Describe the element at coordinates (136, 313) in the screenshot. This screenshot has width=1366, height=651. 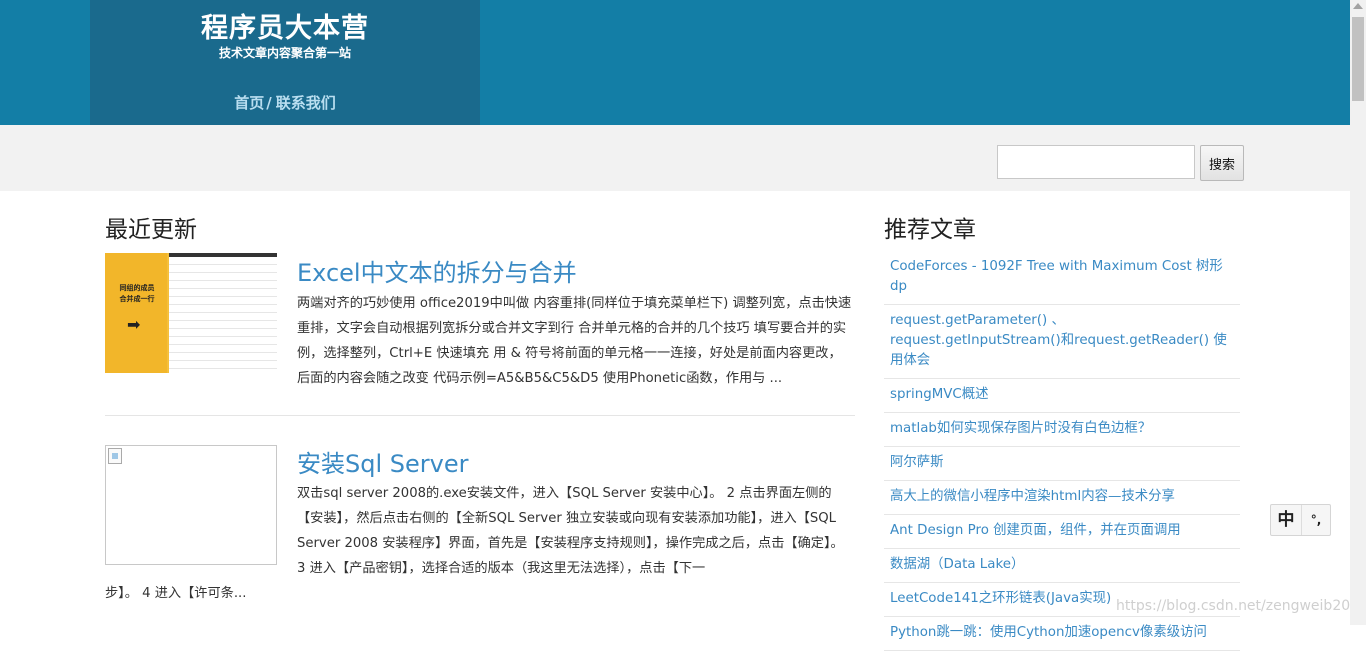
I see `thumb-left-panel` at that location.